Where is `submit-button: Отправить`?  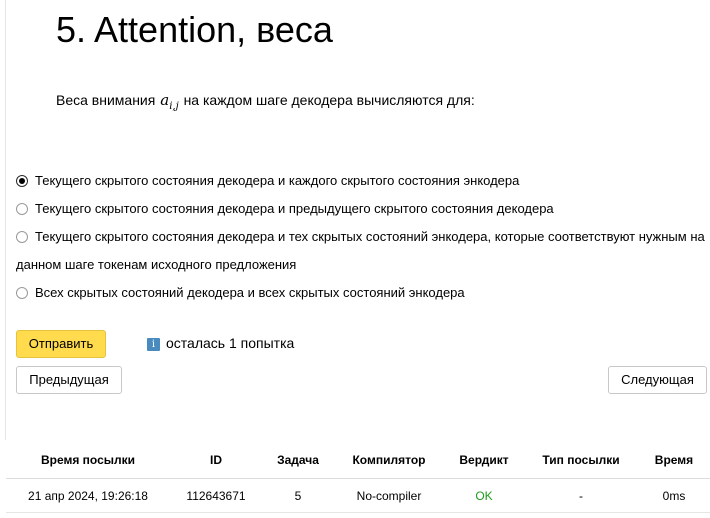
submit-button: Отправить is located at coordinates (61, 344).